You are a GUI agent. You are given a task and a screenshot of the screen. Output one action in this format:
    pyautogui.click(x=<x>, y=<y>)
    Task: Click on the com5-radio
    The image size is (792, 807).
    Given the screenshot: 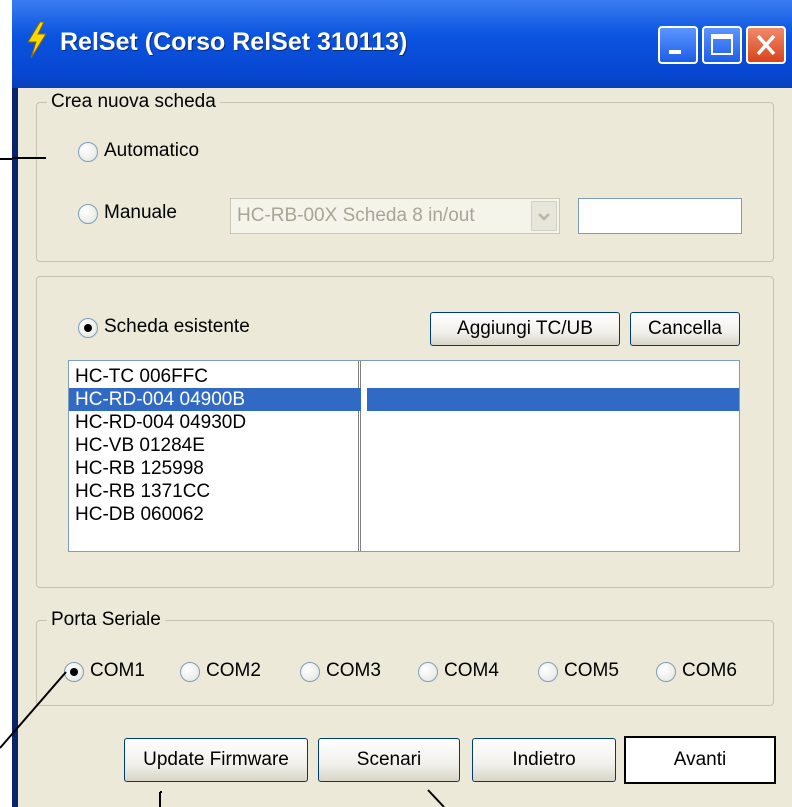 What is the action you would take?
    pyautogui.click(x=548, y=672)
    